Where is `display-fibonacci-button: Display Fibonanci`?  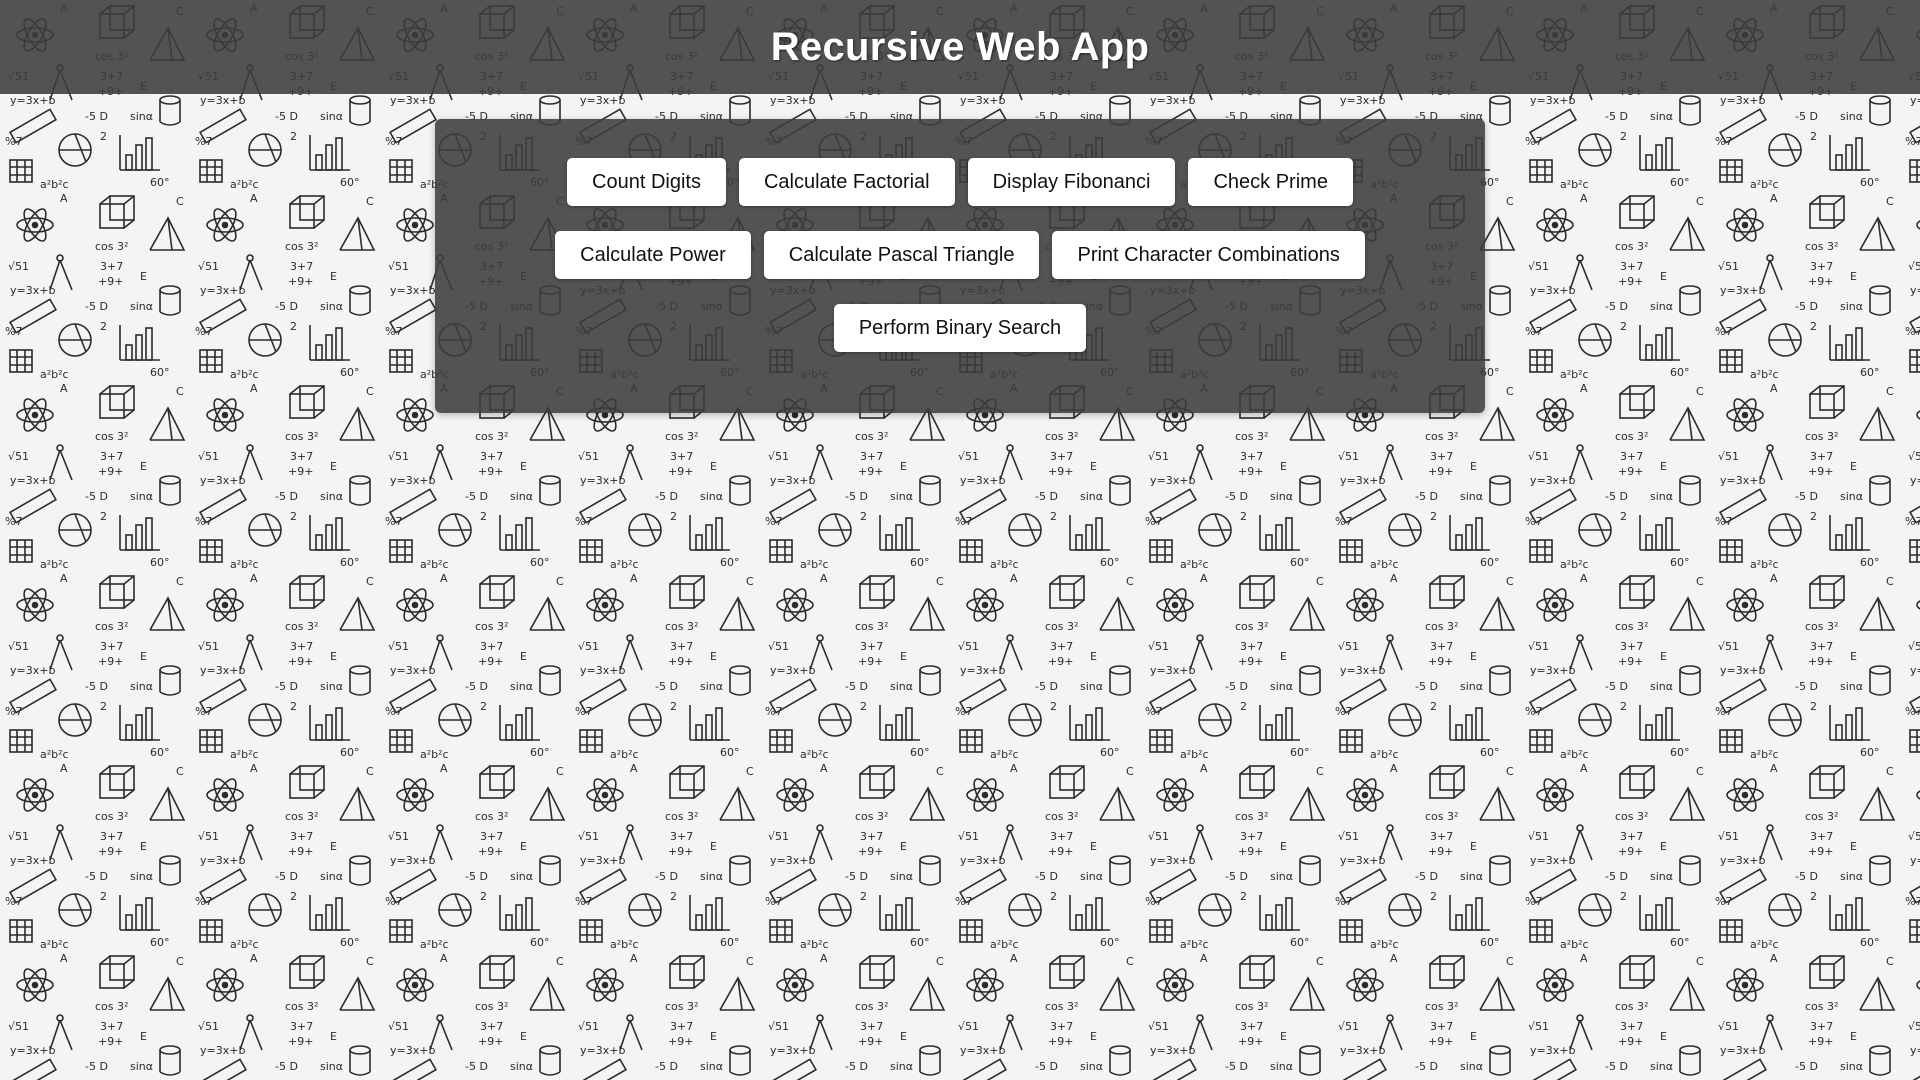 display-fibonacci-button: Display Fibonanci is located at coordinates (1071, 182).